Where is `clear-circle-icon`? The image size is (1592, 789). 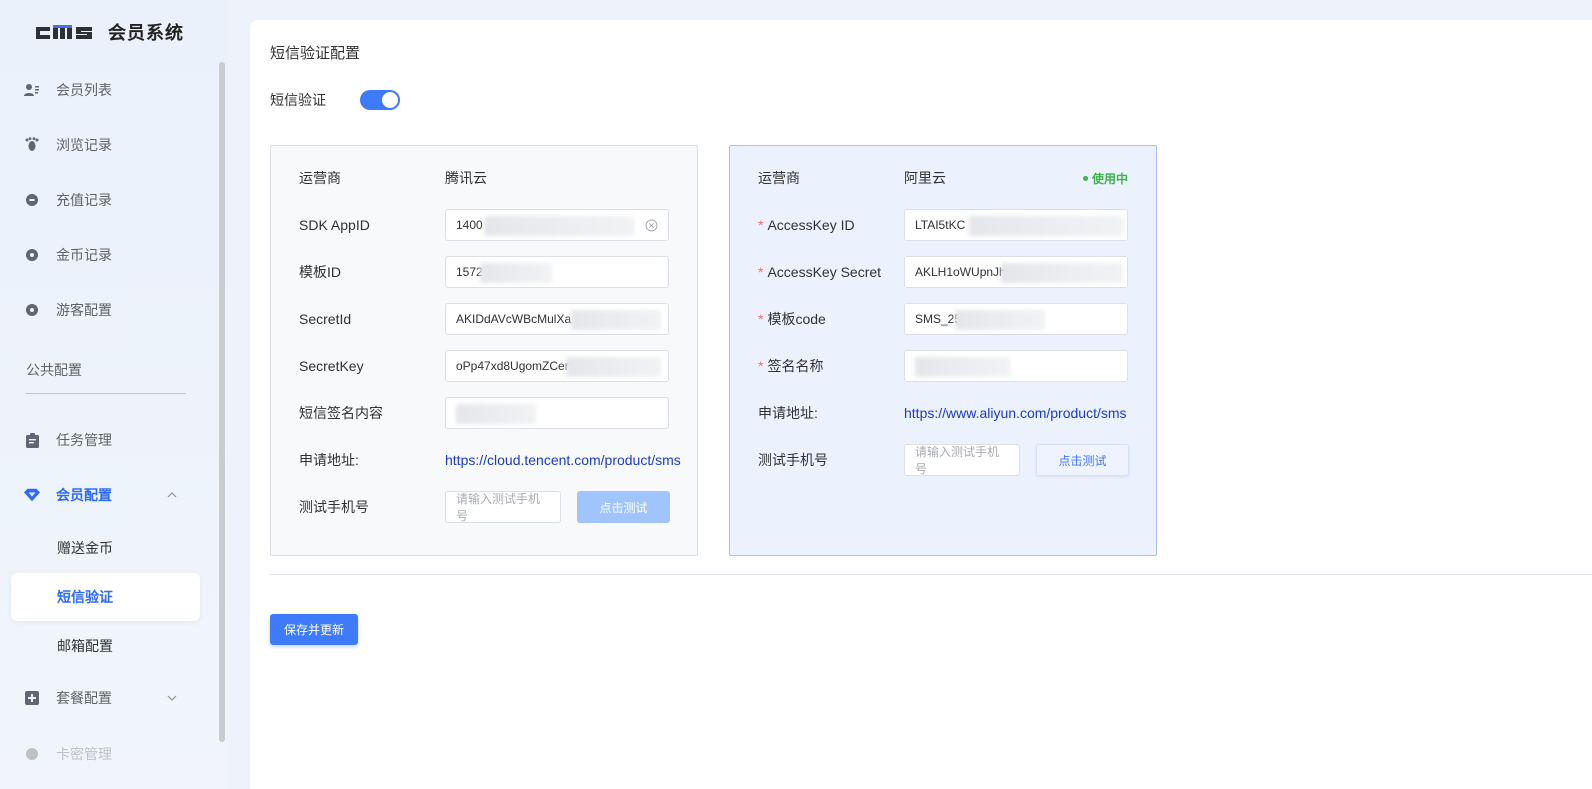 clear-circle-icon is located at coordinates (651, 225).